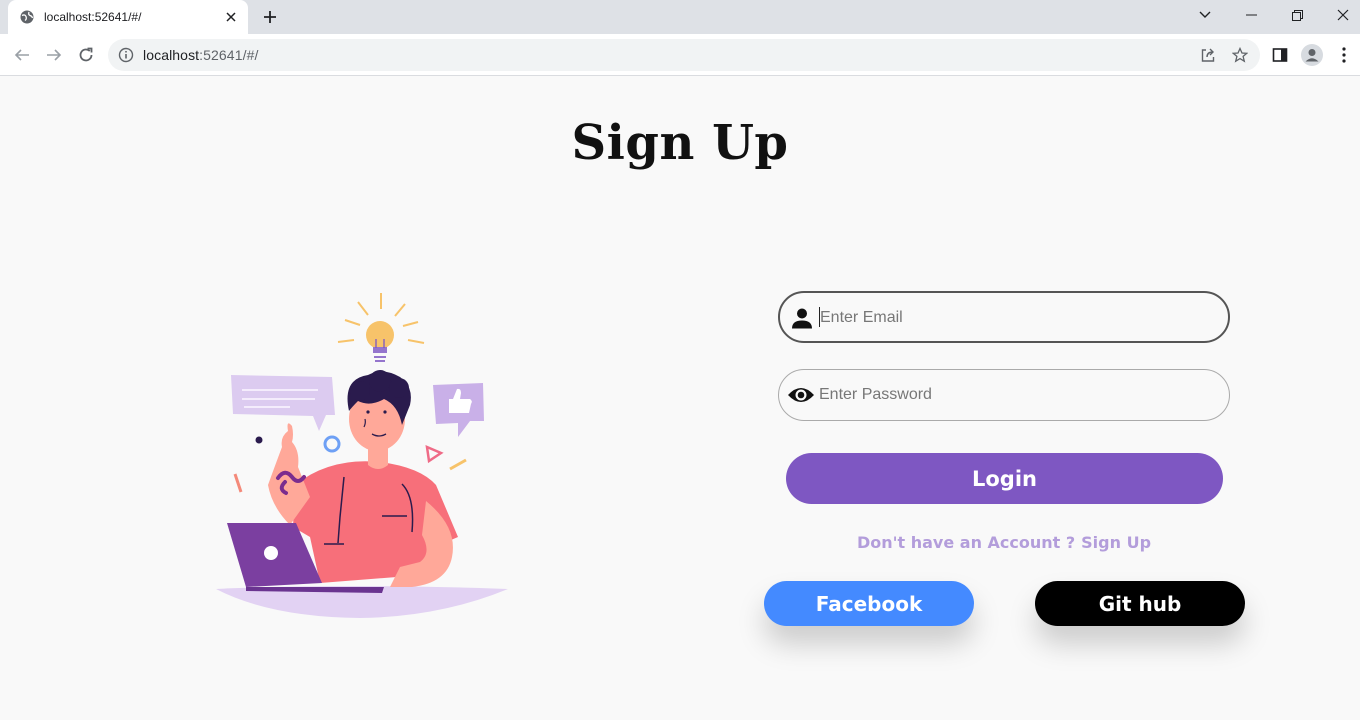 The width and height of the screenshot is (1360, 720). Describe the element at coordinates (966, 542) in the screenshot. I see `no-account-text: Don't have an Account ?` at that location.